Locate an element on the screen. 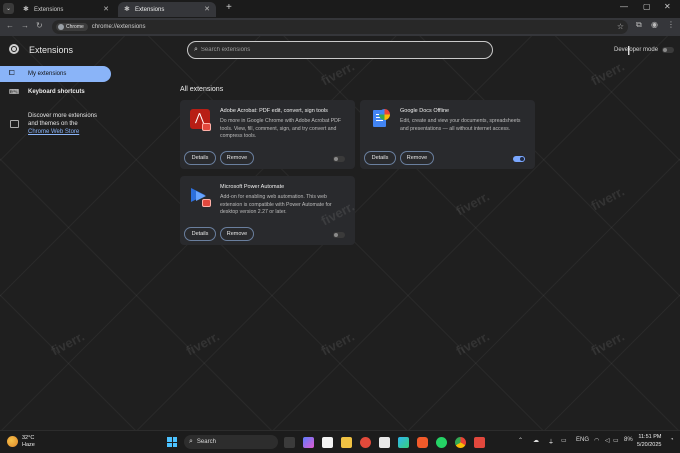 The height and width of the screenshot is (453, 680). tab-extensions-1: ✱ Extensions ✕ is located at coordinates (66, 9).